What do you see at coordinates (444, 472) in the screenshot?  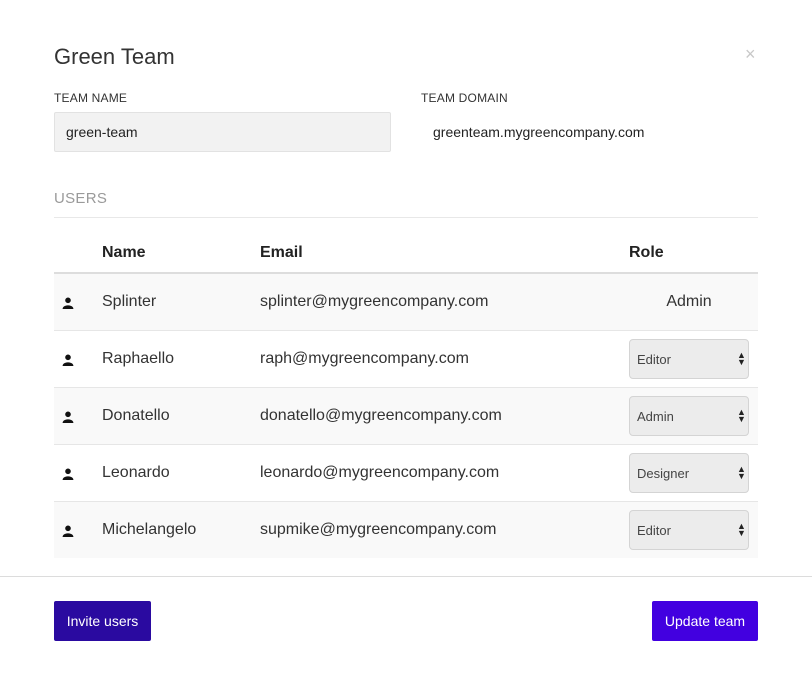 I see `user-email: leonardo@mygreencompany.com` at bounding box center [444, 472].